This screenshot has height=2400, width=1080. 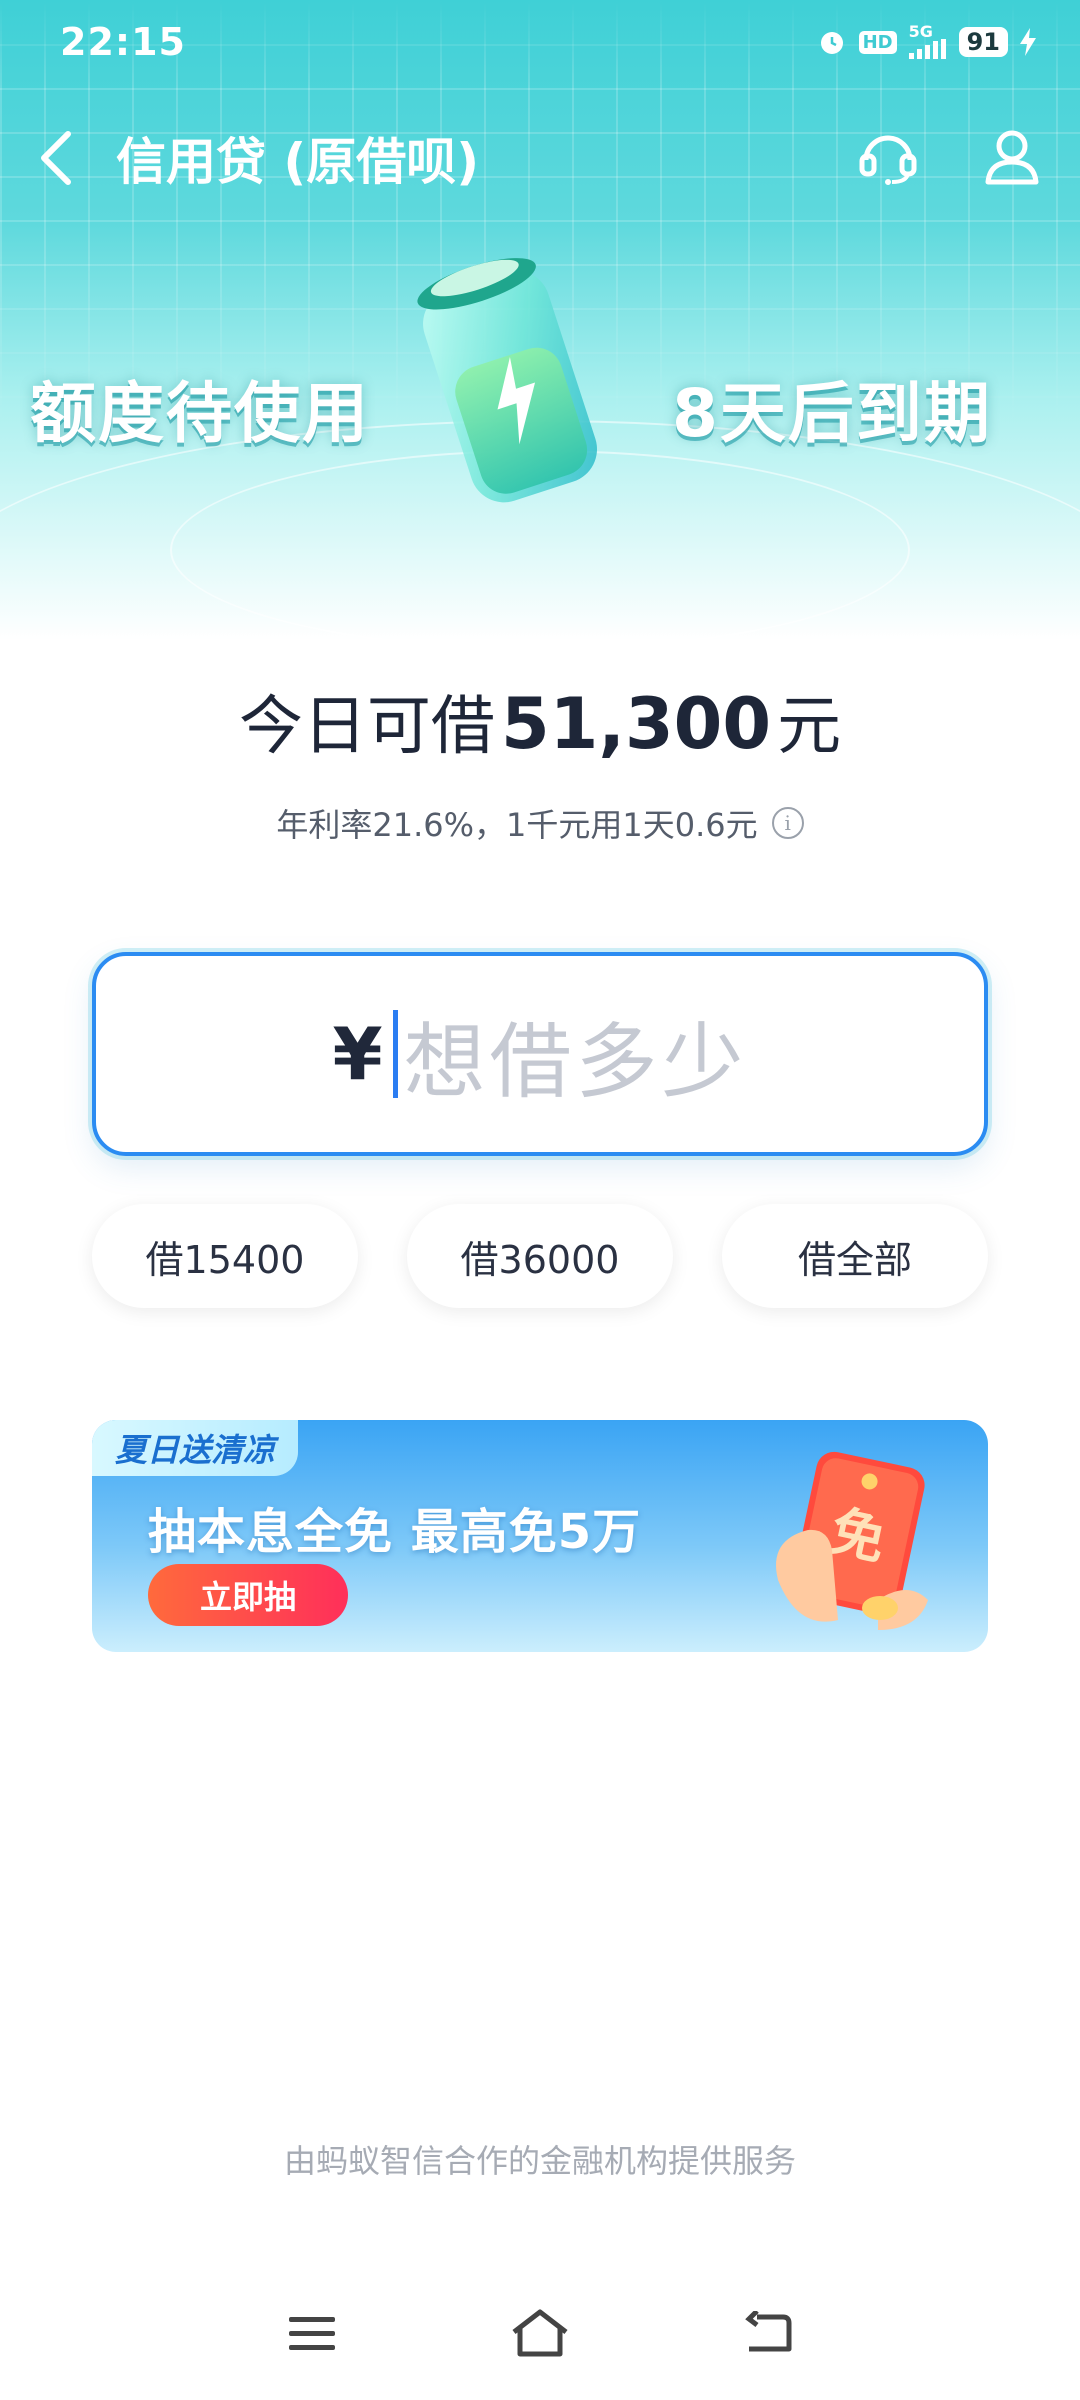 I want to click on status-bar: 22:15 HD 5G 91, so click(x=540, y=42).